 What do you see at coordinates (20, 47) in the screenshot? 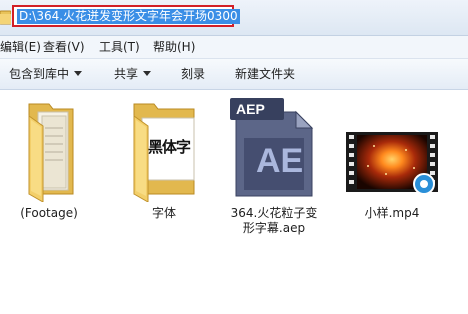
I see `menu-edit: 编辑(E)` at bounding box center [20, 47].